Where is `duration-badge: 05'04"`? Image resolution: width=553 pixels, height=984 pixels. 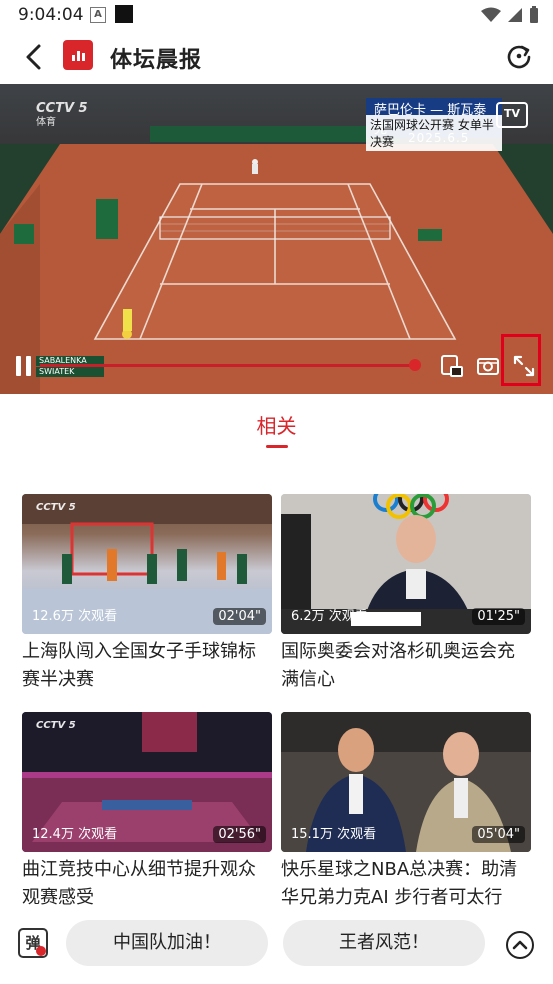 duration-badge: 05'04" is located at coordinates (498, 834).